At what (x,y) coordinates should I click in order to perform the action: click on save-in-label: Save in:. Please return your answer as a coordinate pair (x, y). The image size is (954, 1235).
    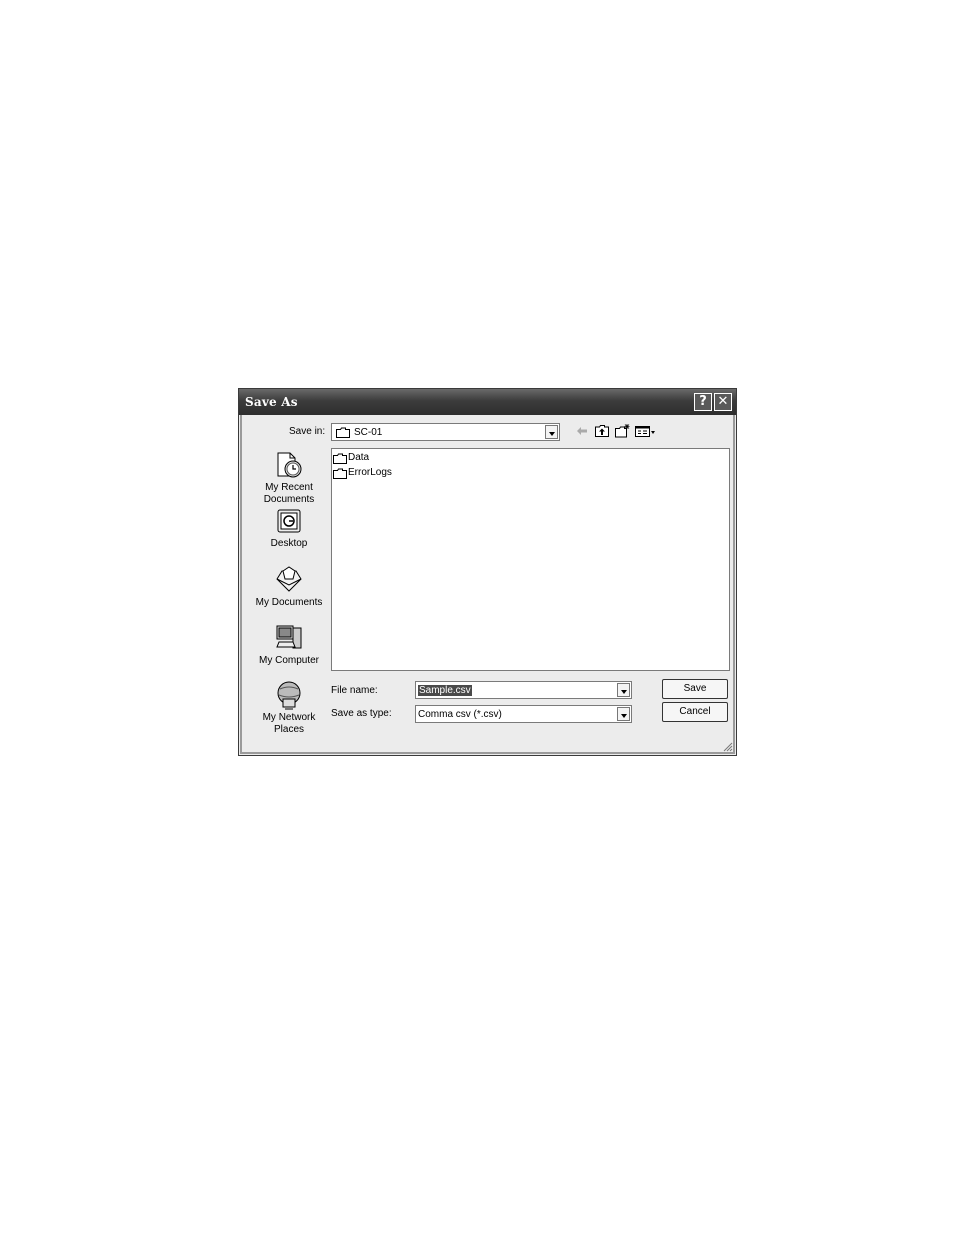
    Looking at the image, I should click on (307, 431).